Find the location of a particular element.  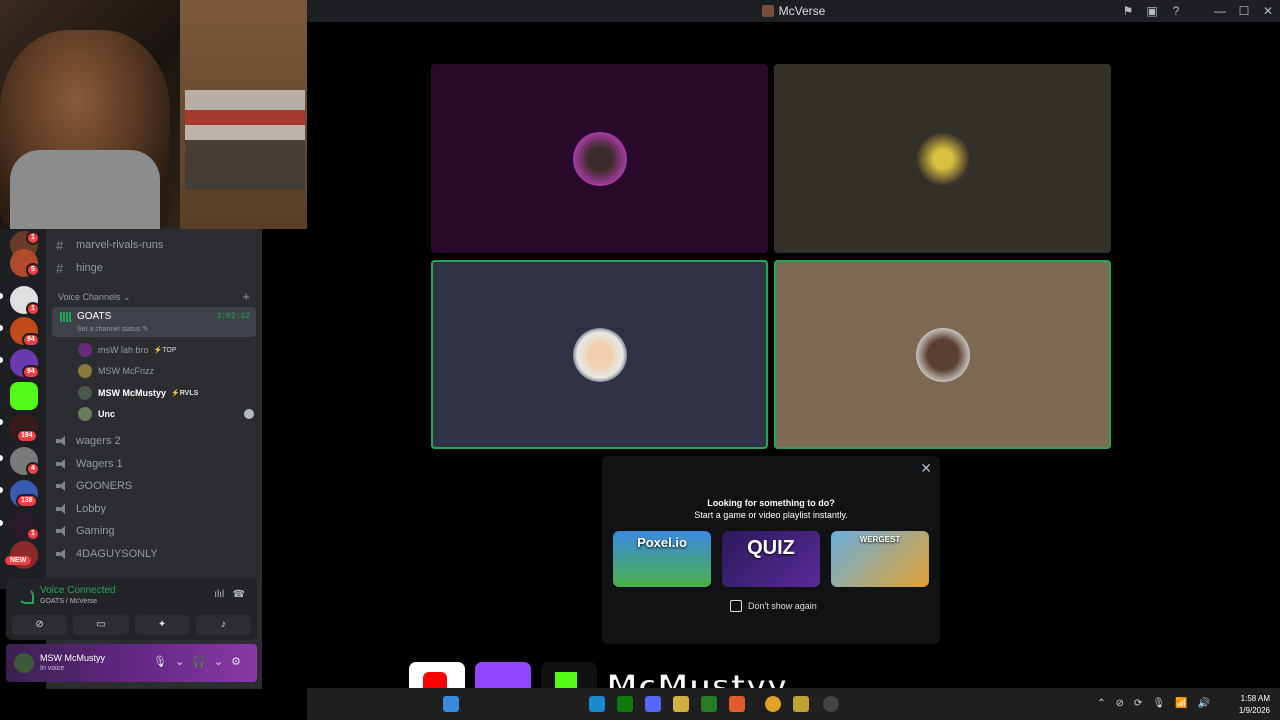

start-icon is located at coordinates (451, 704).